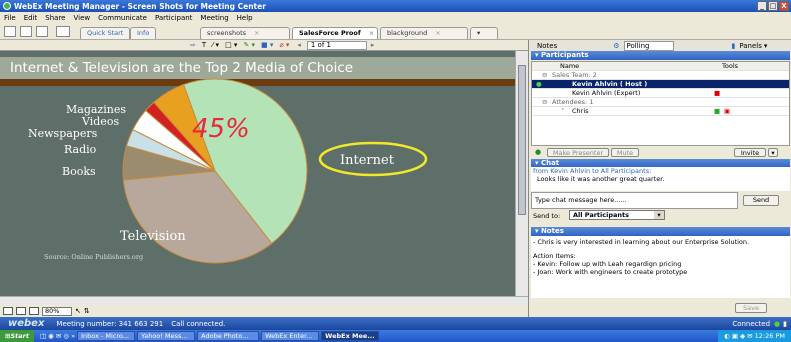 This screenshot has width=791, height=342. Describe the element at coordinates (267, 45) in the screenshot. I see `color-icon: ■ ▾` at that location.